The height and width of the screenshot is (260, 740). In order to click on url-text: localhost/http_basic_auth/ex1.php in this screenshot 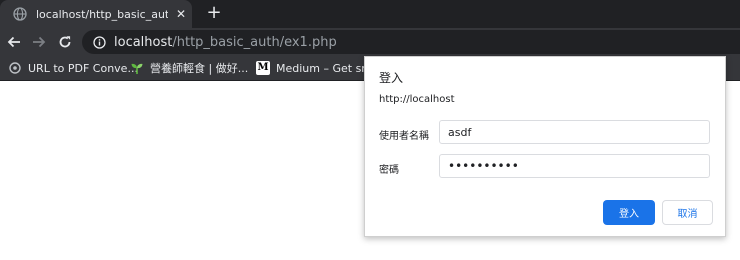, I will do `click(225, 42)`.